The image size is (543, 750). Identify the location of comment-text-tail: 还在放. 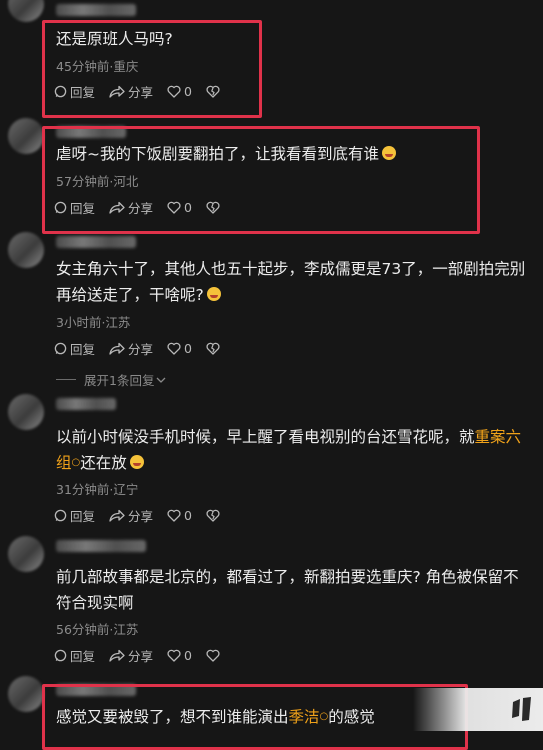
(103, 463).